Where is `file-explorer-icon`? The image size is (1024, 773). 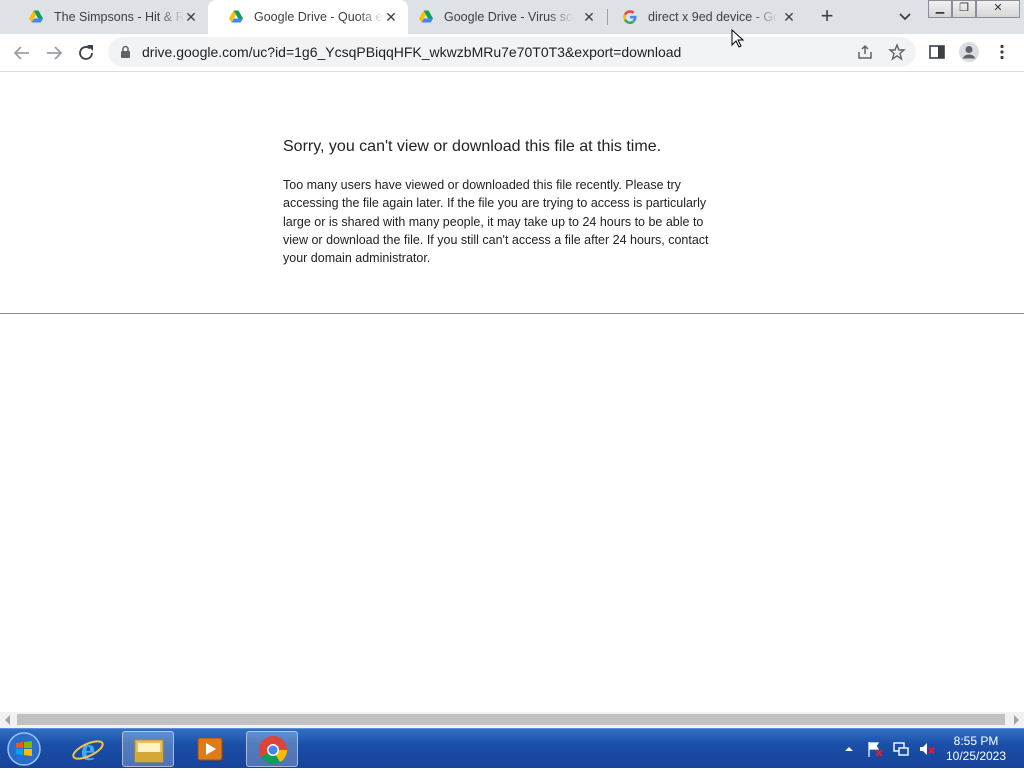
file-explorer-icon is located at coordinates (148, 749).